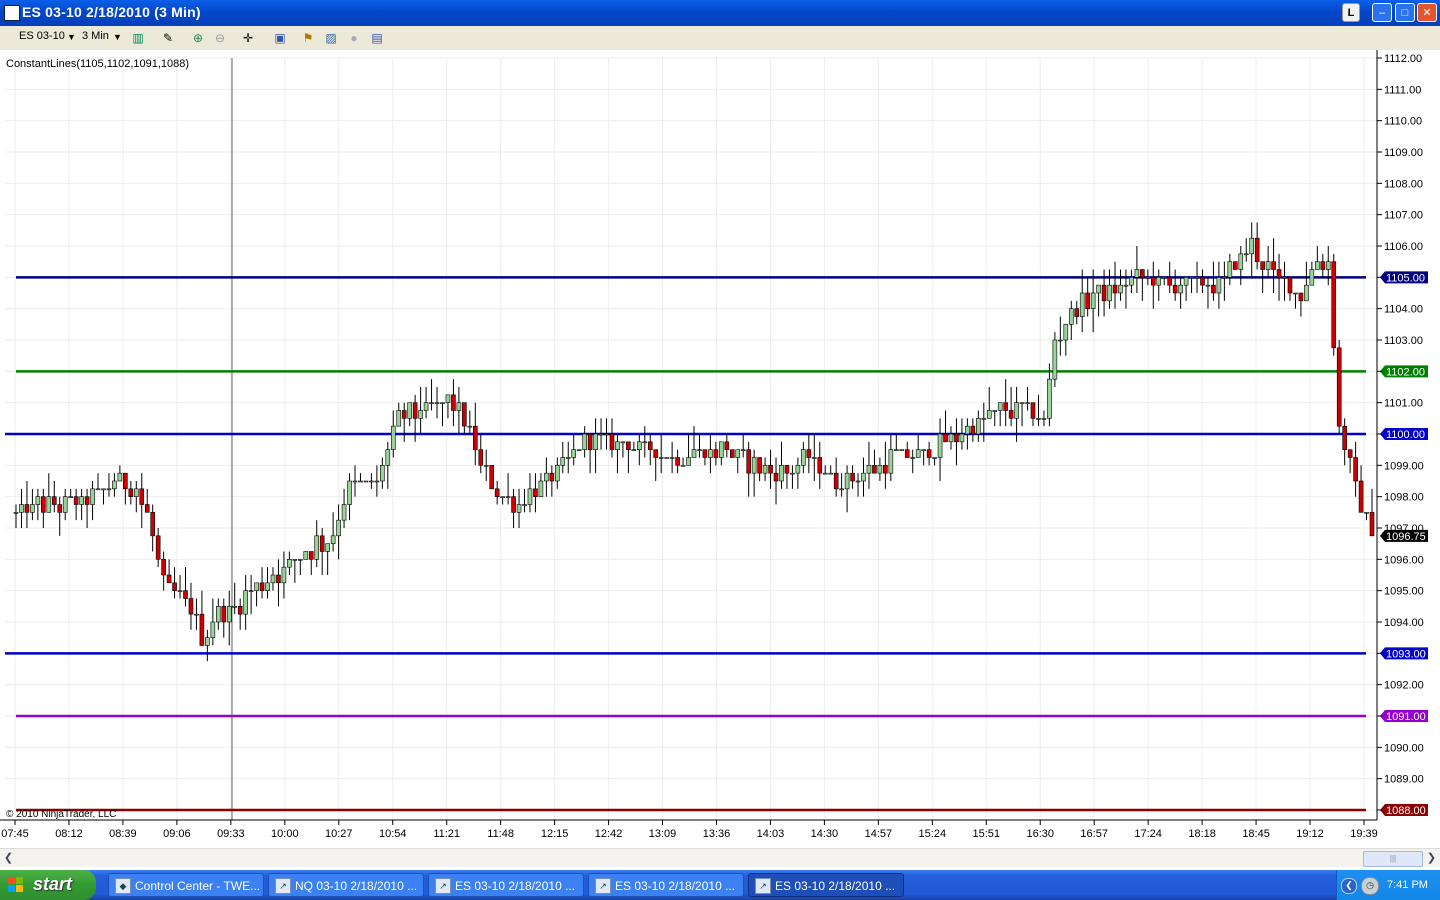 Image resolution: width=1440 pixels, height=900 pixels. I want to click on drawing-tool-icon: ✎, so click(168, 38).